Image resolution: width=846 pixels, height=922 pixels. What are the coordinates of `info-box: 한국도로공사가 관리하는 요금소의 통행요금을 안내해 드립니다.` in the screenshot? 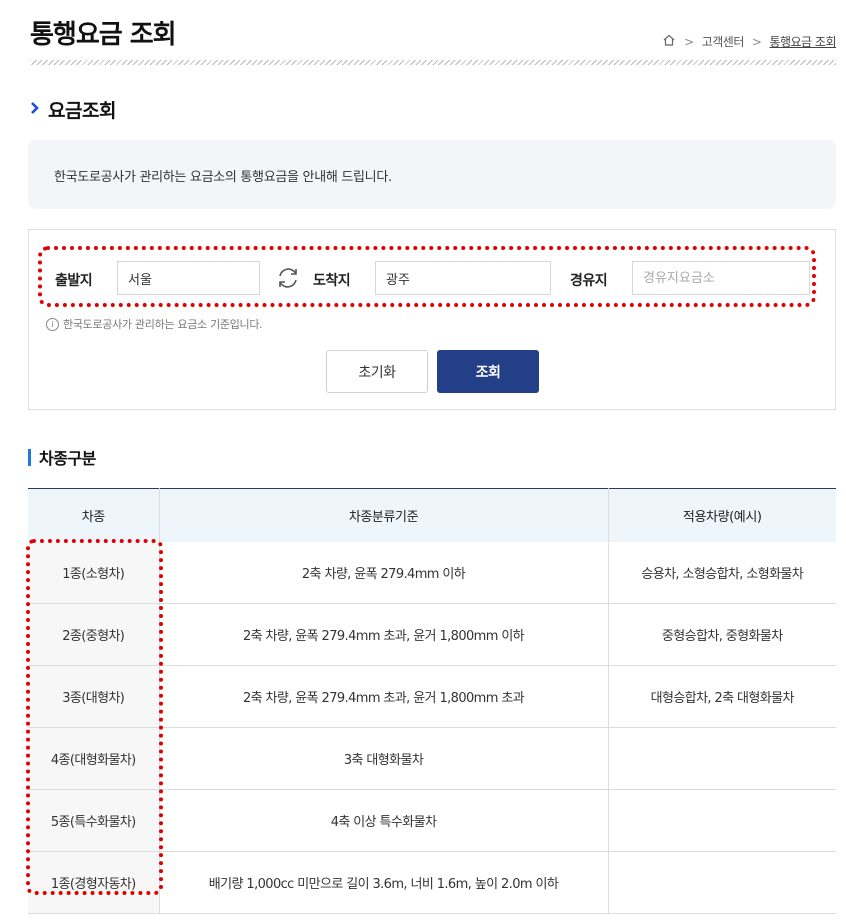 It's located at (432, 174).